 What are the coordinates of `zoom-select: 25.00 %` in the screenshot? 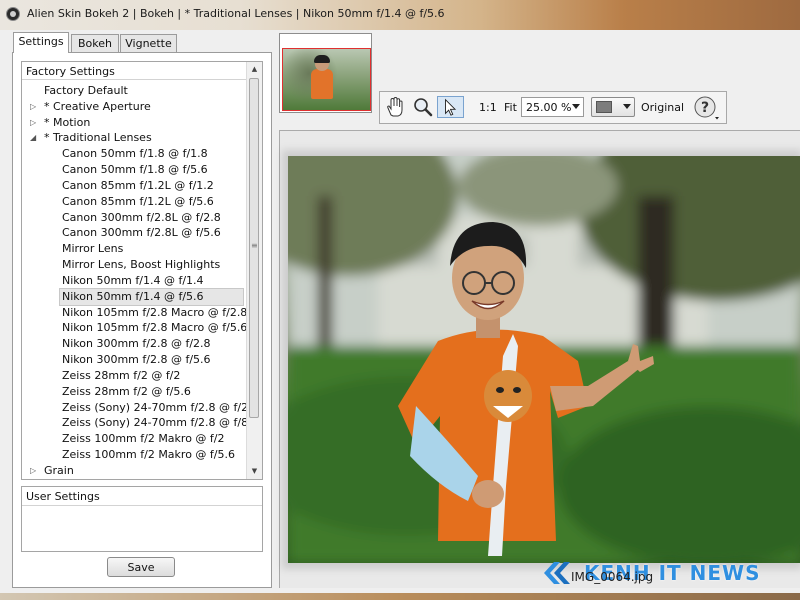 It's located at (552, 107).